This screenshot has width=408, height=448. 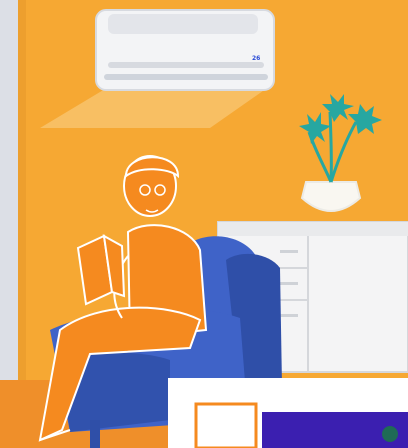 I want to click on book-icon, so click(x=101, y=270).